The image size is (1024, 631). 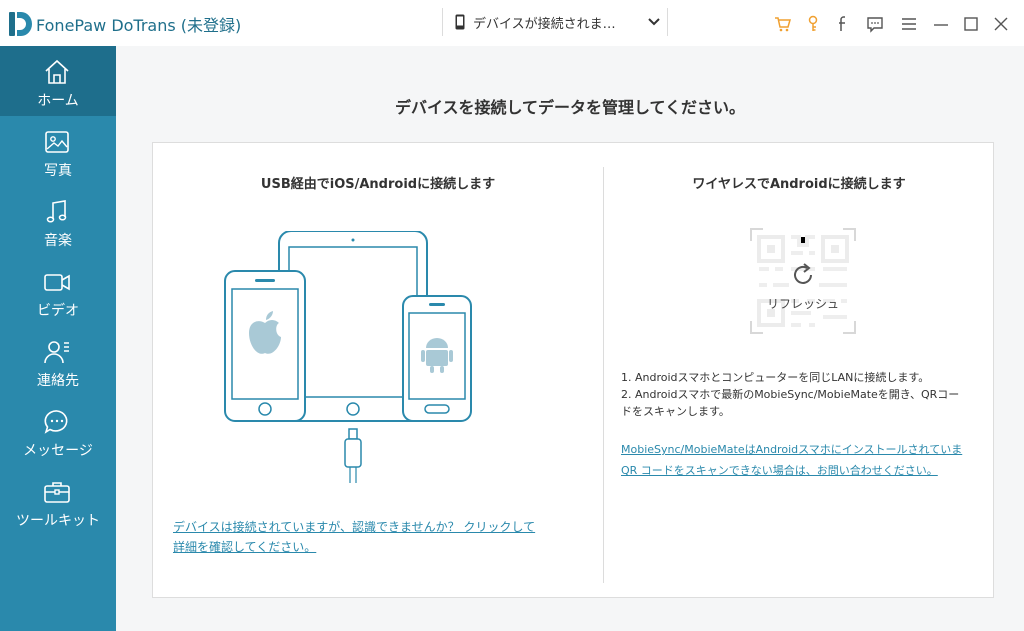 I want to click on feedback-icon, so click(x=875, y=24).